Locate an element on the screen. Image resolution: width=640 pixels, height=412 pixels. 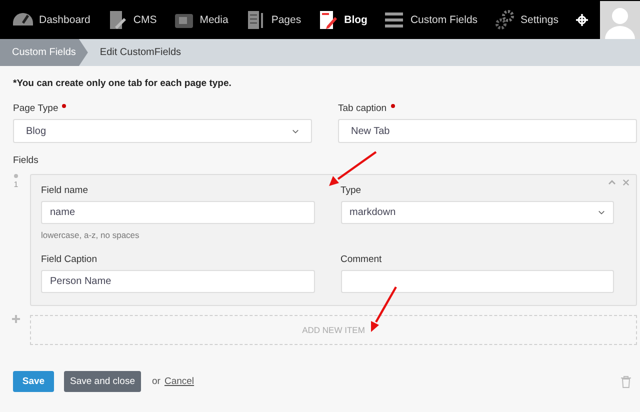
field-label: Field name is located at coordinates (65, 190).